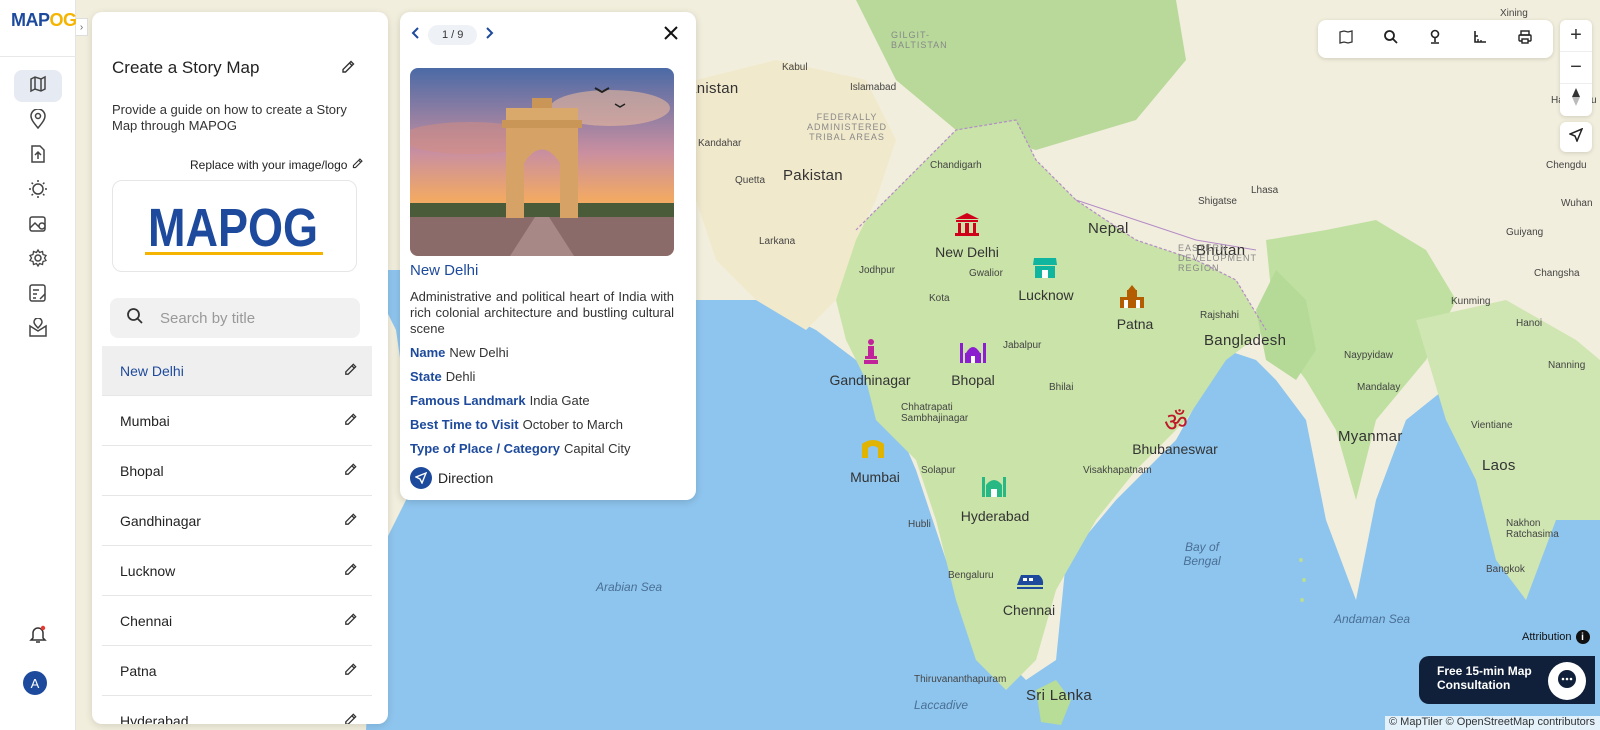 This screenshot has width=1600, height=730. What do you see at coordinates (1030, 582) in the screenshot?
I see `train-icon` at bounding box center [1030, 582].